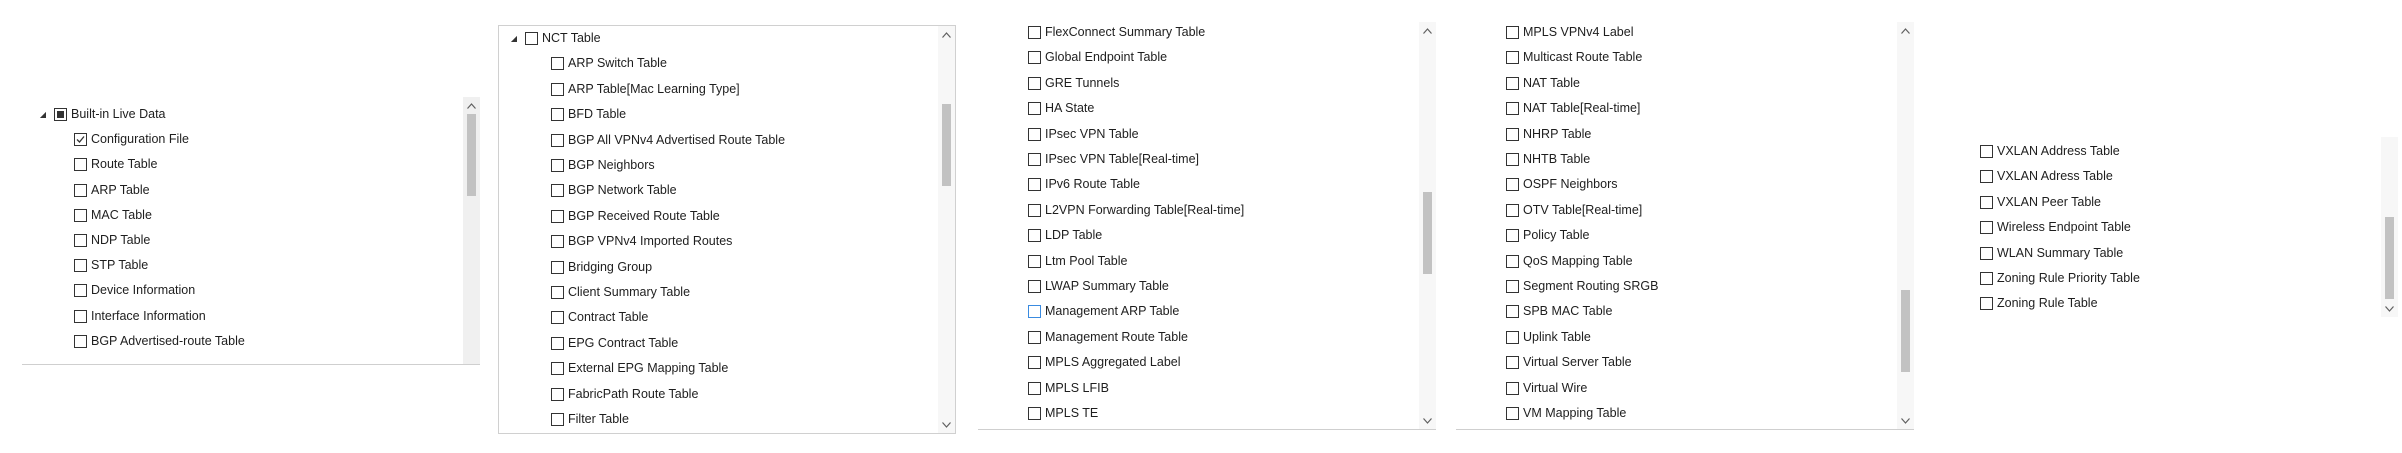 The image size is (2402, 453). What do you see at coordinates (641, 241) in the screenshot?
I see `tree-item-bgp-vpnv4-imported-routes: BGP VPNv4 Imported Routes` at bounding box center [641, 241].